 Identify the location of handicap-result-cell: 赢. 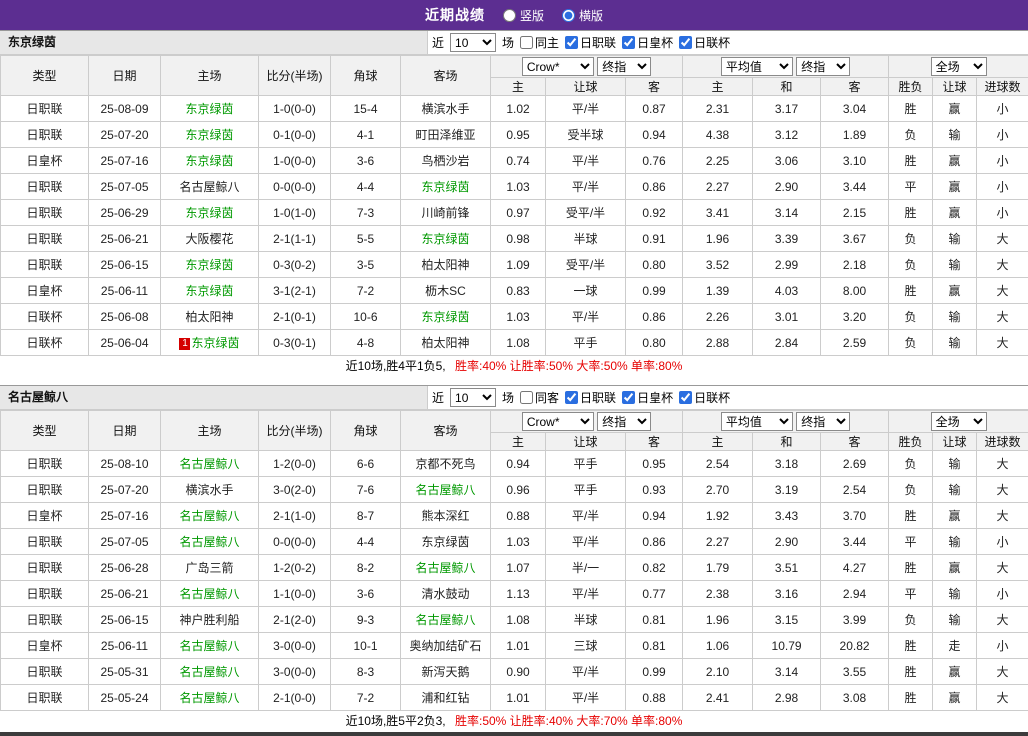
(955, 515).